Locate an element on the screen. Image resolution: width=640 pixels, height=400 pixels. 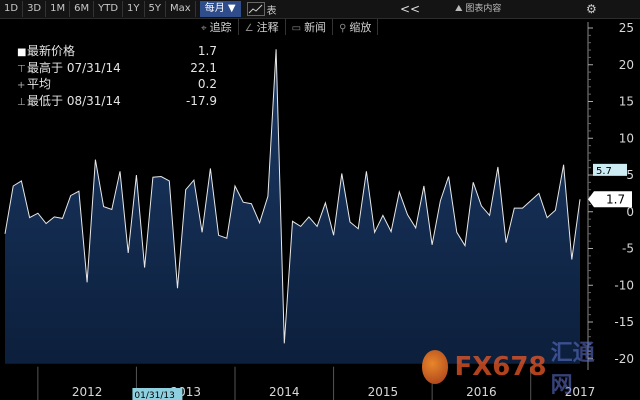
legend-row: + 平均 0.2 is located at coordinates (117, 85).